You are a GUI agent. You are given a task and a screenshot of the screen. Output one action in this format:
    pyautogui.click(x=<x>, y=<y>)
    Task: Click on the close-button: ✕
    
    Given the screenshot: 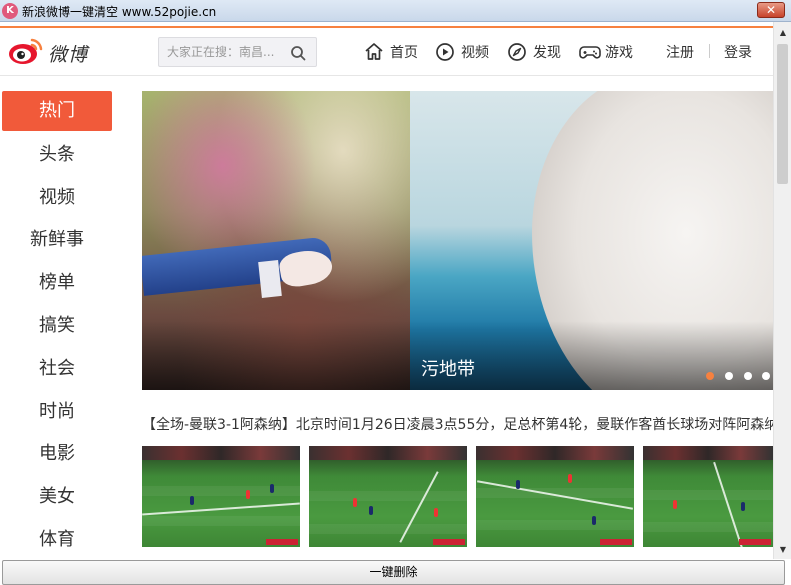 What is the action you would take?
    pyautogui.click(x=771, y=10)
    